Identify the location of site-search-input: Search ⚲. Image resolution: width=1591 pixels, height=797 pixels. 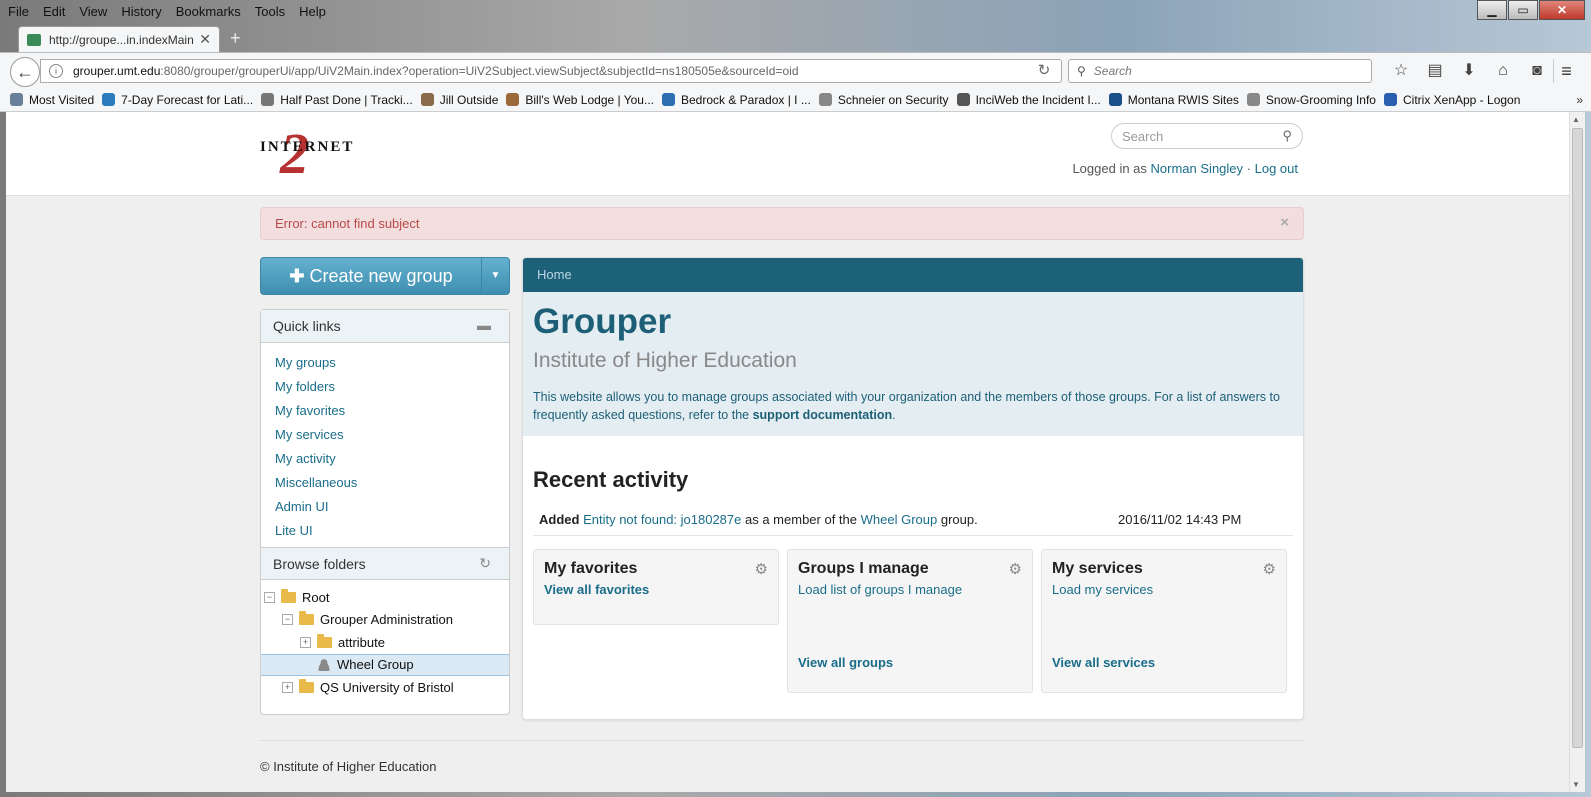
(1207, 136).